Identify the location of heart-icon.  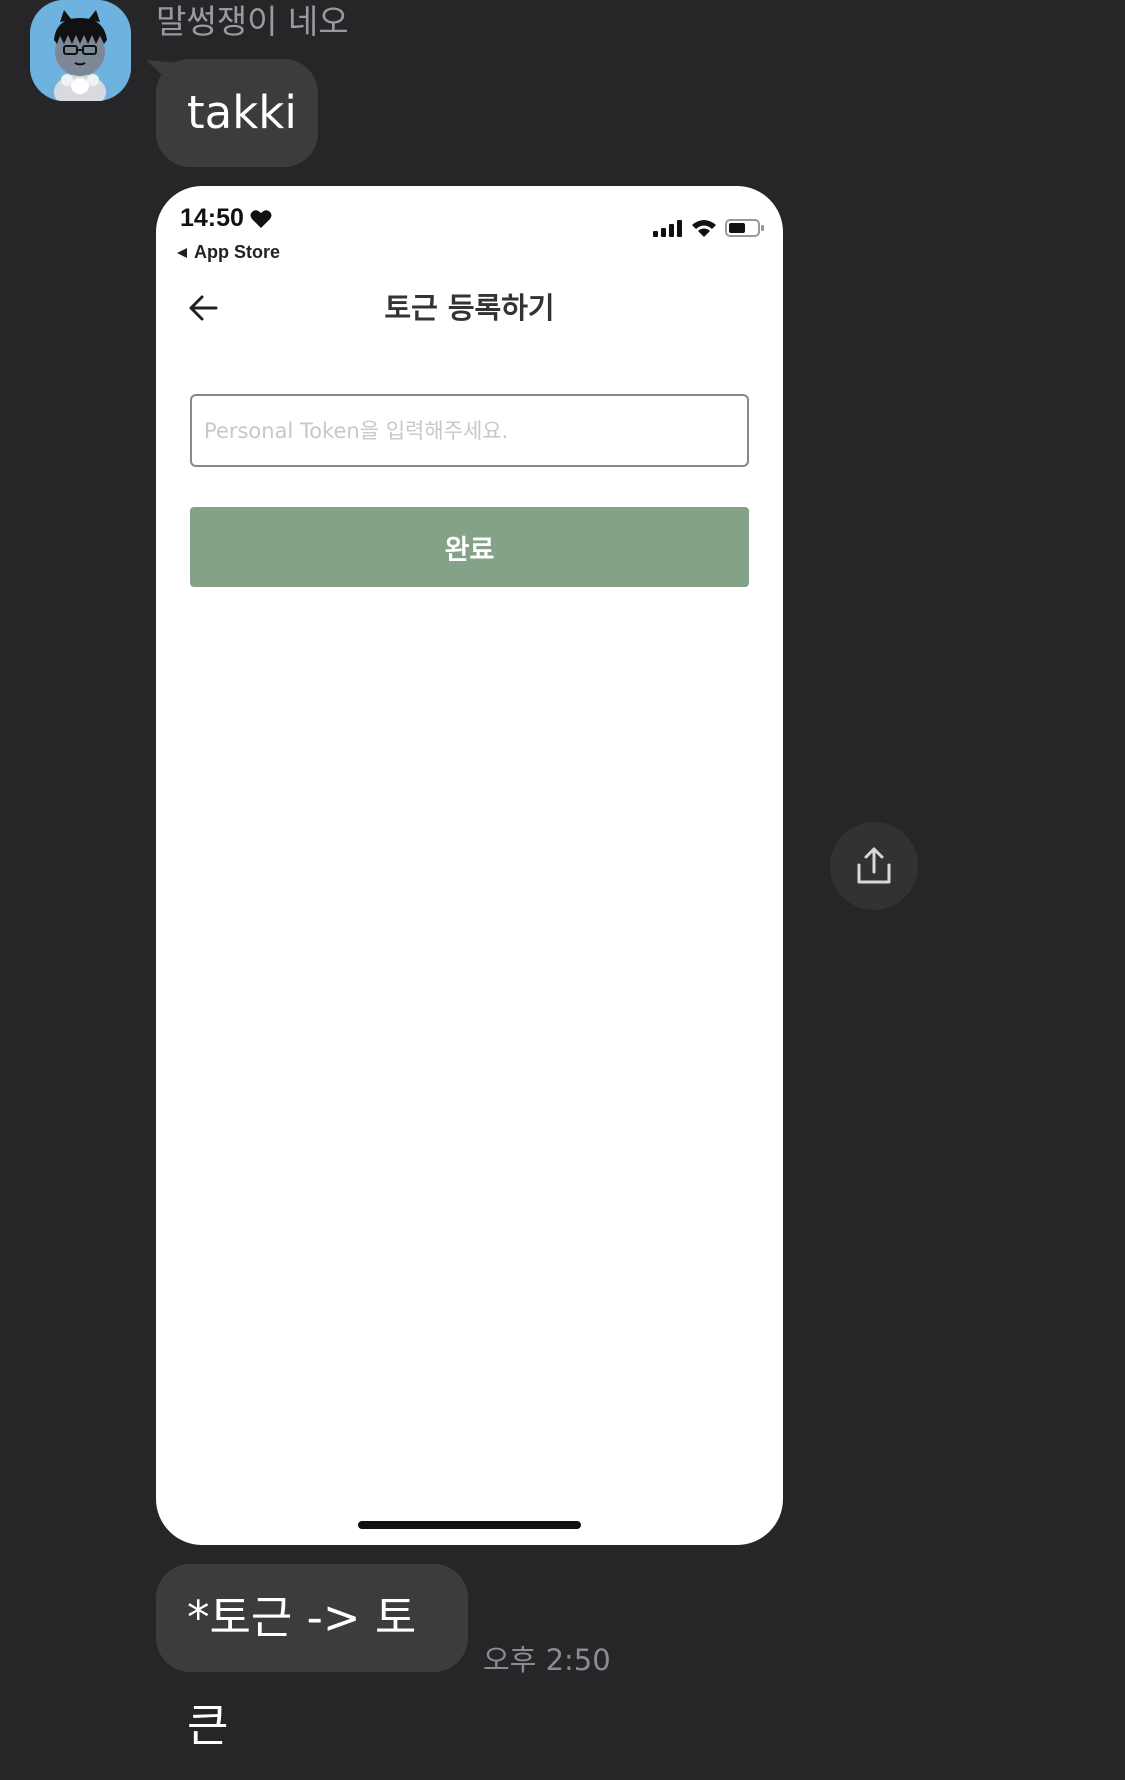
(261, 218).